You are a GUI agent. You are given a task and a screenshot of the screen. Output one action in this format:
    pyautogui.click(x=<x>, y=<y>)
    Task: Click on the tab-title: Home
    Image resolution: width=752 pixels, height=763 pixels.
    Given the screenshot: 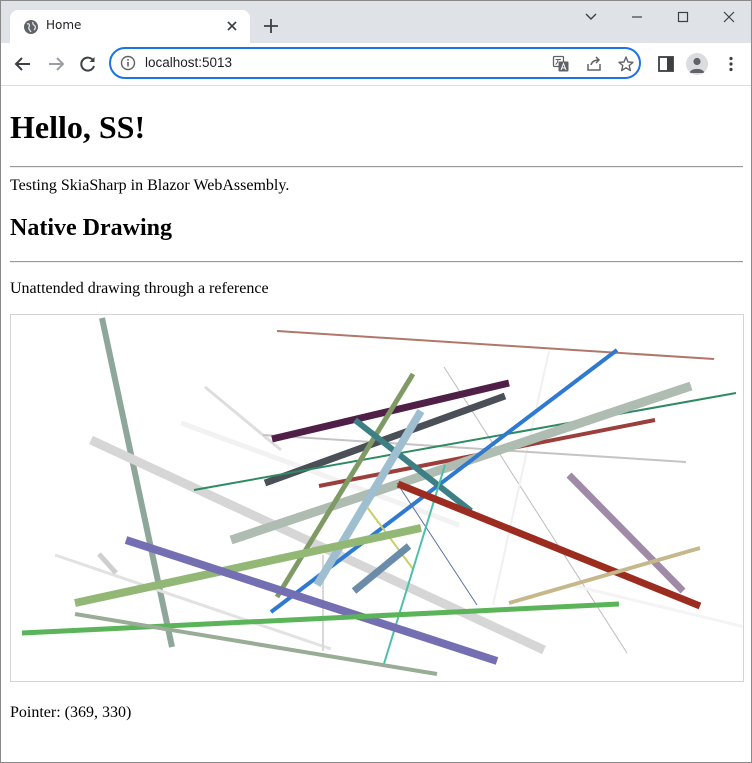 What is the action you would take?
    pyautogui.click(x=64, y=25)
    